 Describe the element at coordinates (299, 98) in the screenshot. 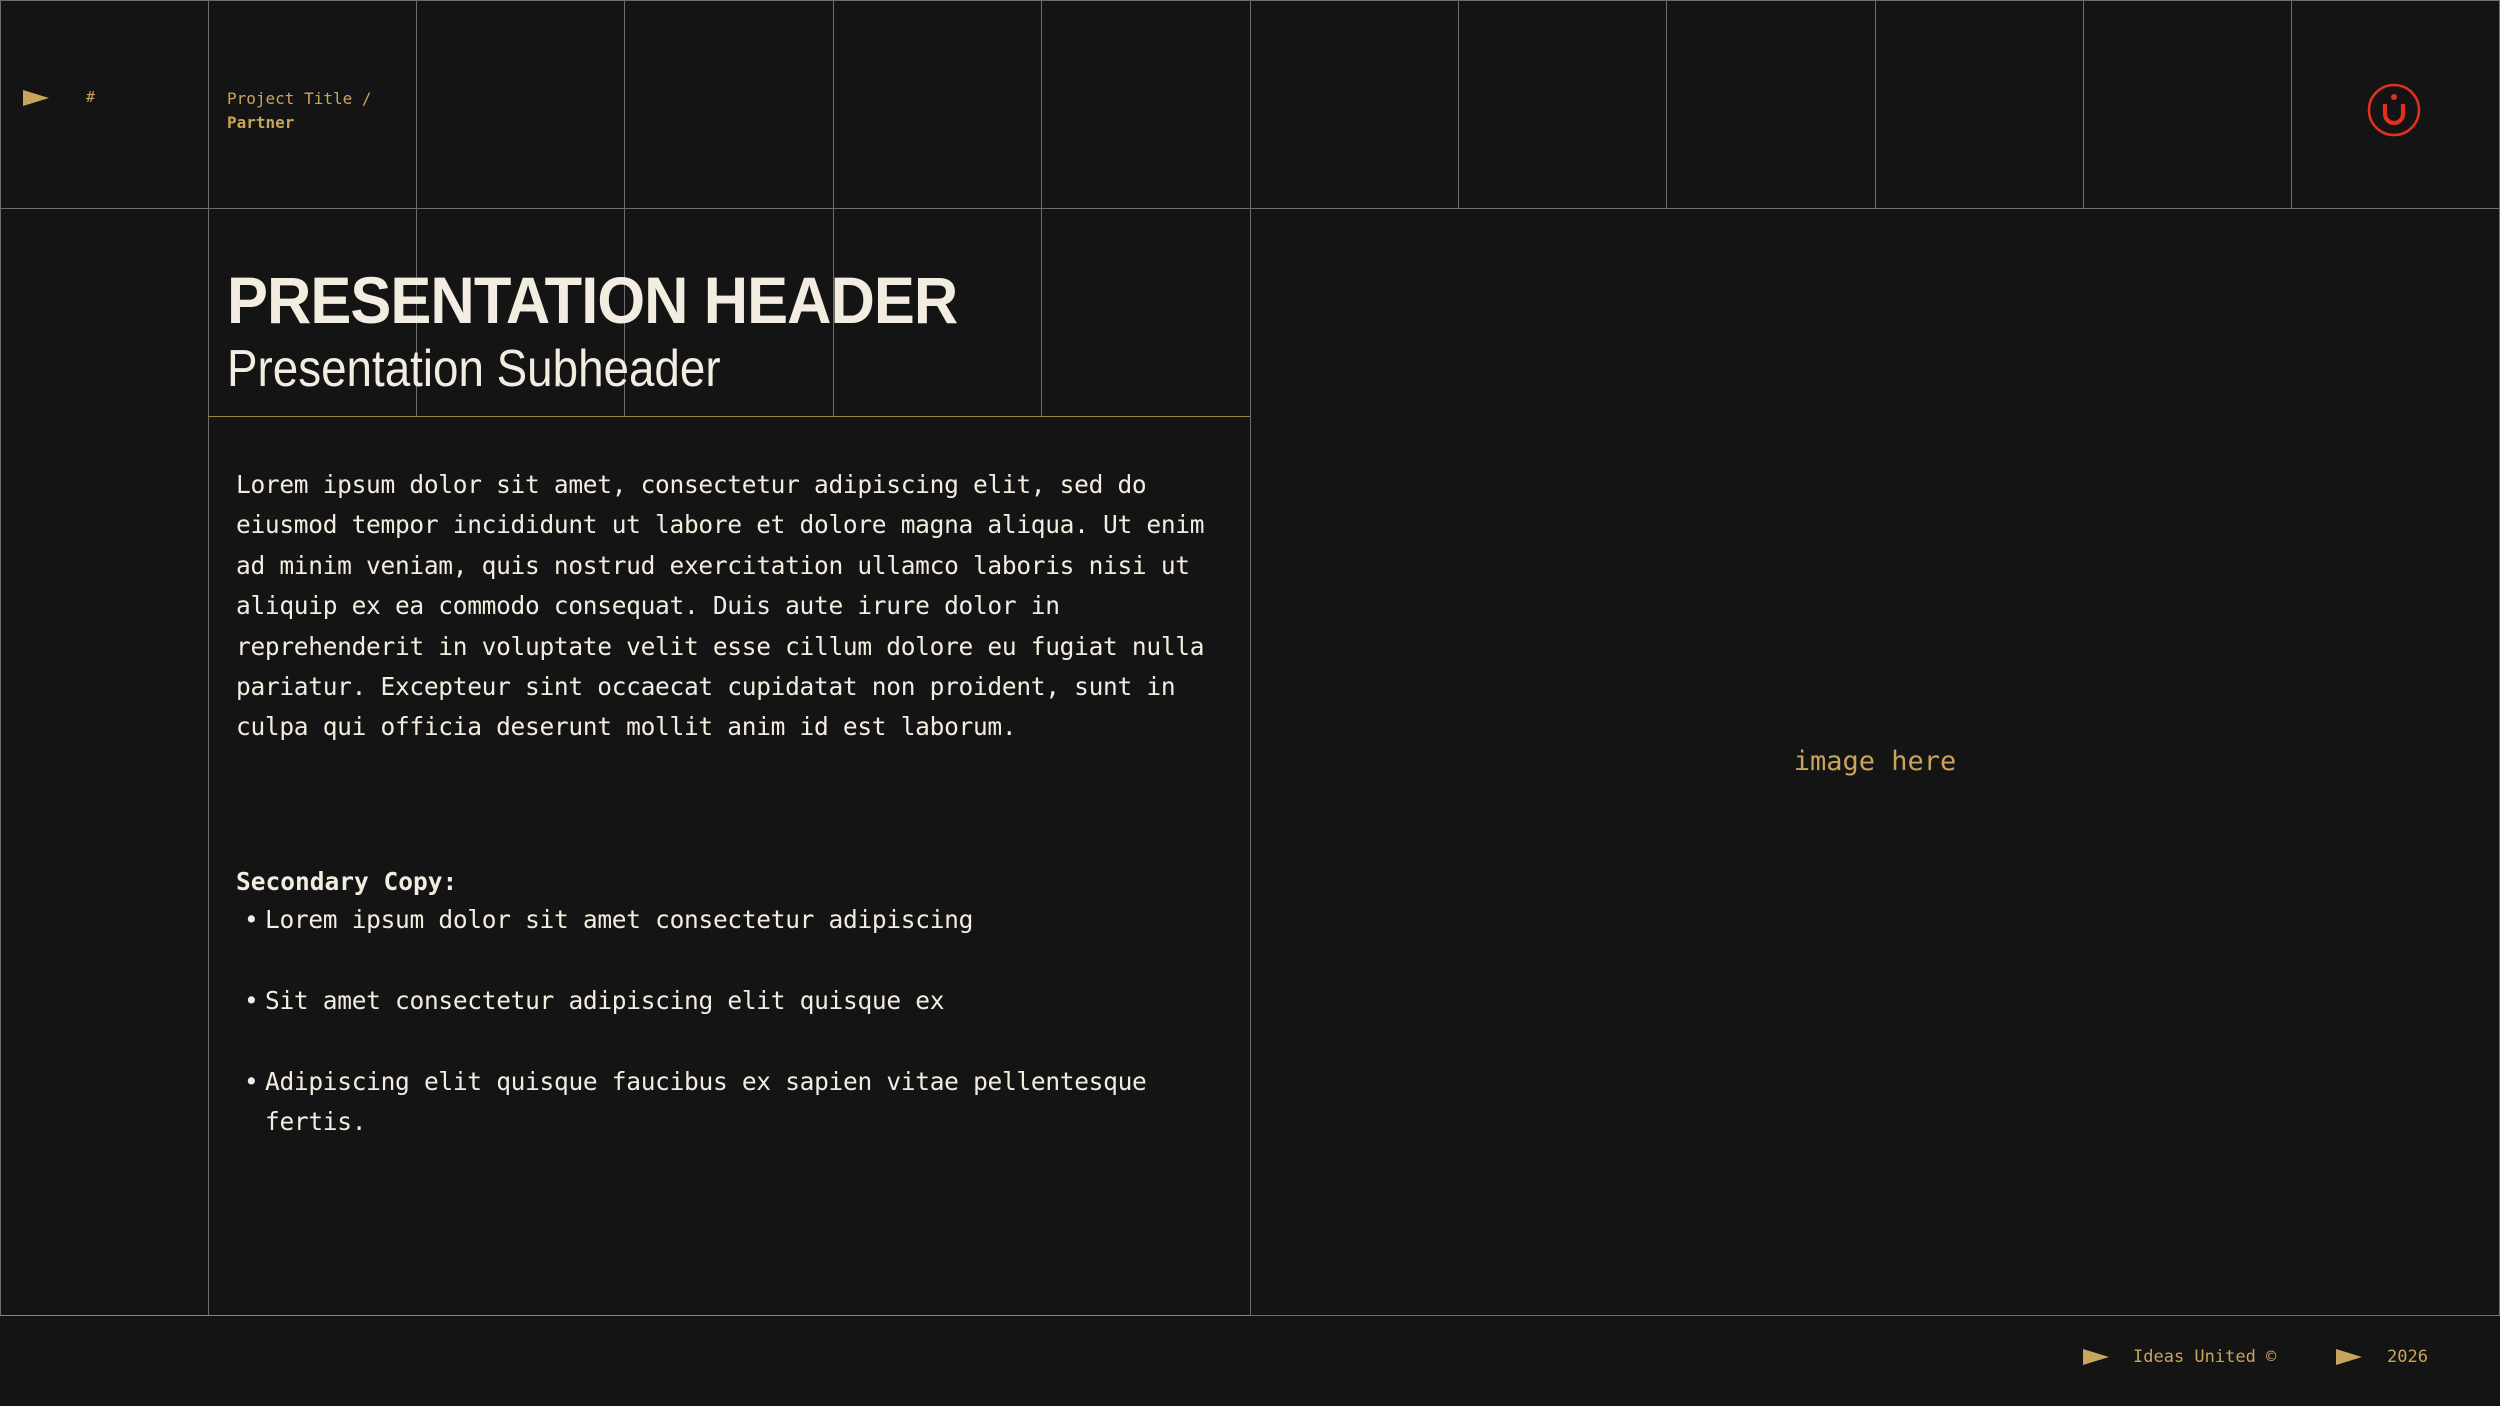

I see `project-title: Project Title /` at that location.